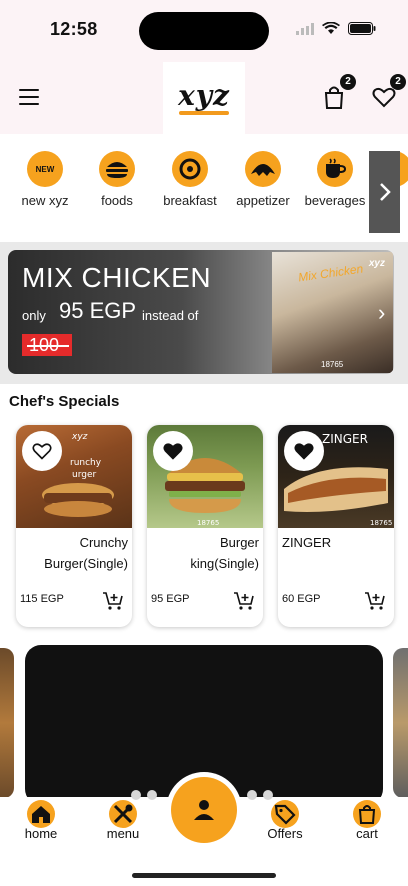 The image size is (408, 886). I want to click on category-label: appetizer, so click(263, 200).